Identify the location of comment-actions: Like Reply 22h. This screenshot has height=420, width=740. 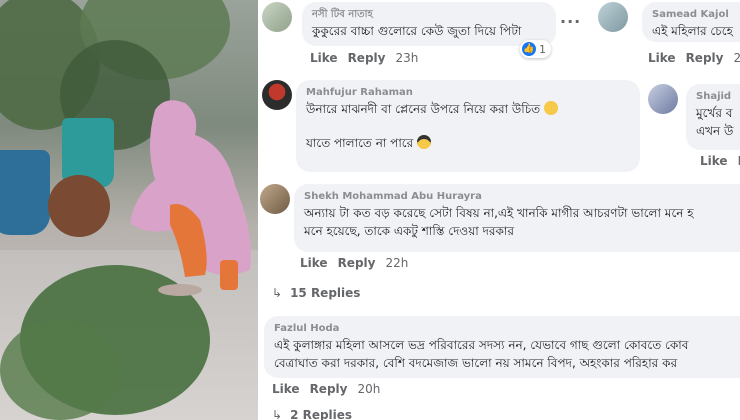
(359, 263).